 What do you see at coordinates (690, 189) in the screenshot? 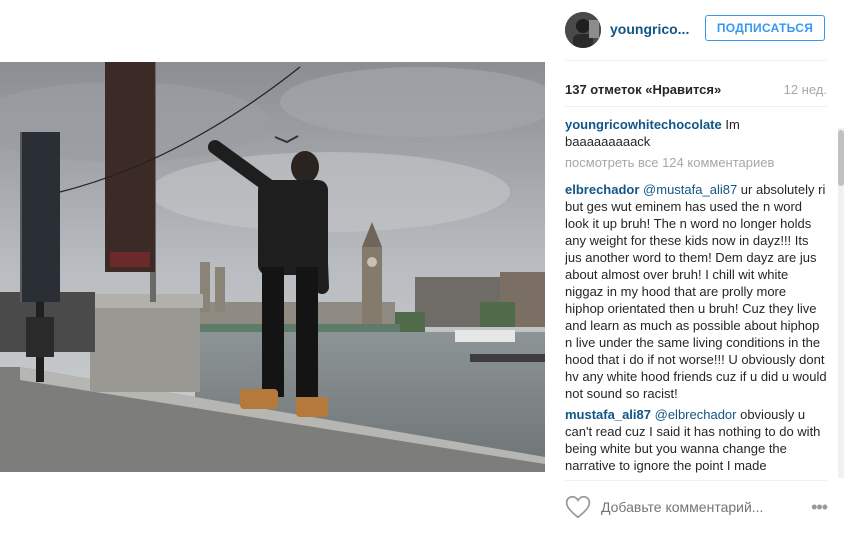
I see `comment-mention: @mustafa_ali87` at bounding box center [690, 189].